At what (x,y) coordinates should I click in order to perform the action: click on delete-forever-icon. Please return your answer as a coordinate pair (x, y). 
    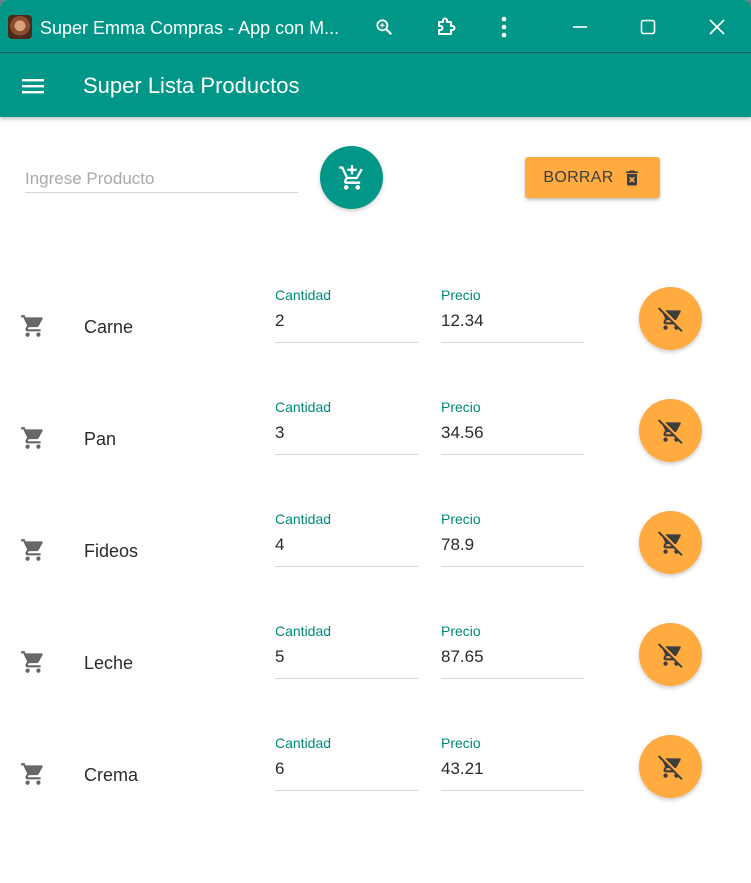
    Looking at the image, I should click on (631, 177).